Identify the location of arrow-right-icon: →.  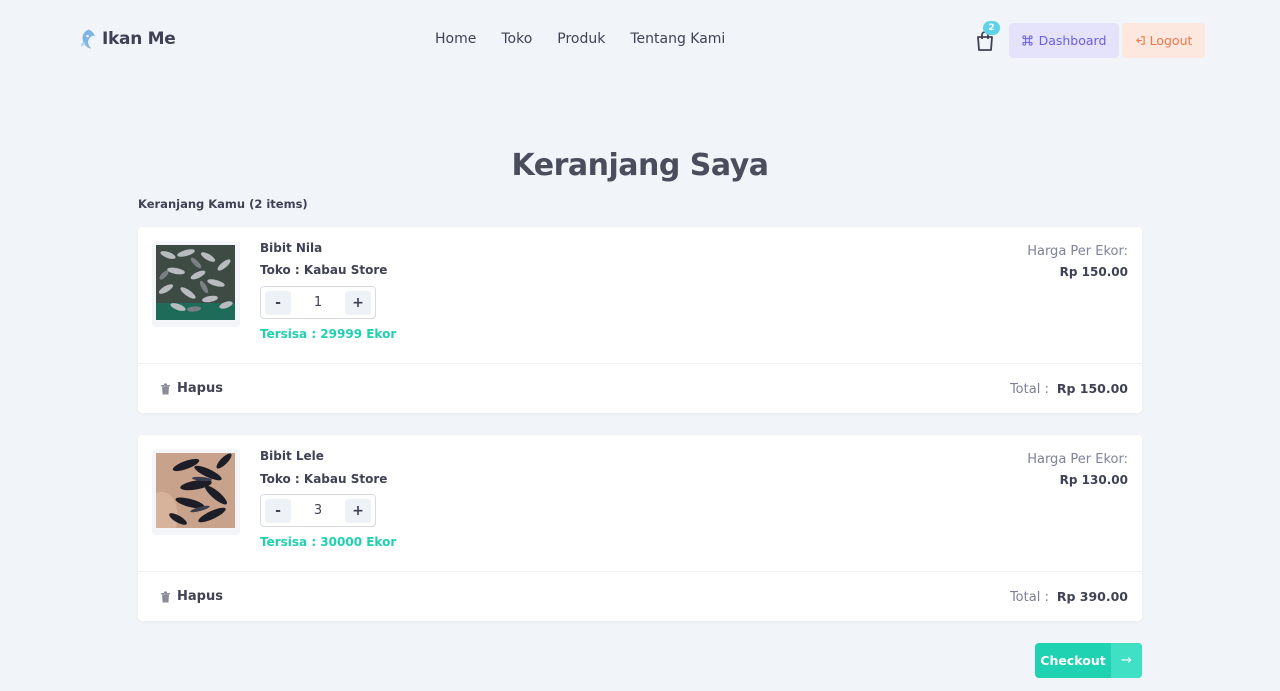
(1126, 660).